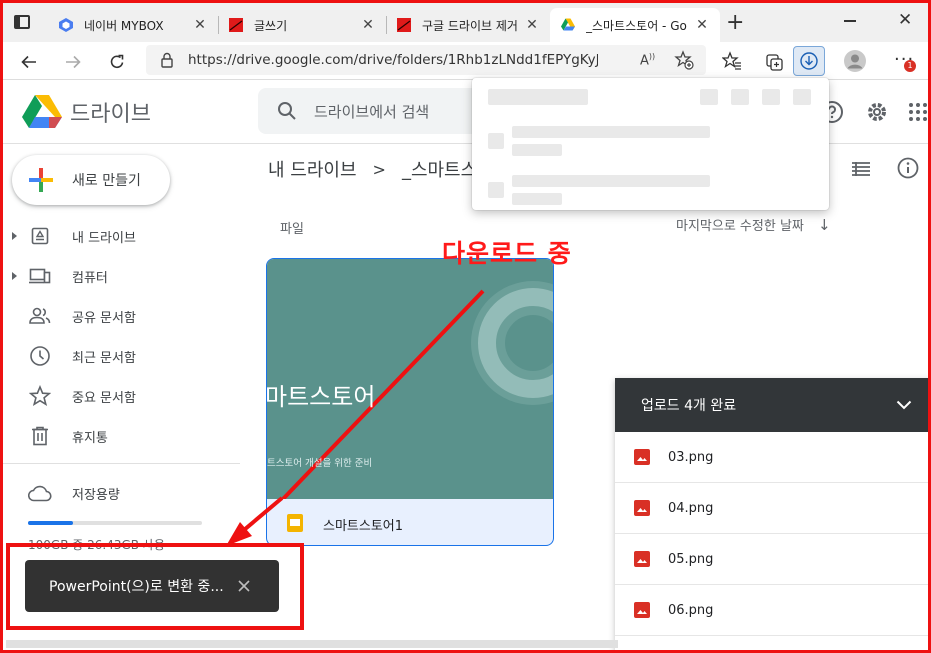 This screenshot has width=931, height=653. Describe the element at coordinates (104, 398) in the screenshot. I see `sidebar-item-label: 중요 문서함` at that location.